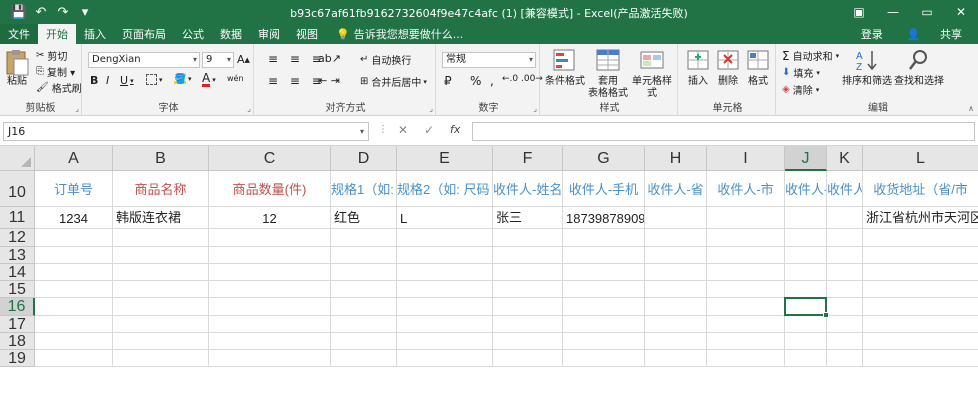 The image size is (978, 400). Describe the element at coordinates (806, 158) in the screenshot. I see `column-header-j: J` at that location.